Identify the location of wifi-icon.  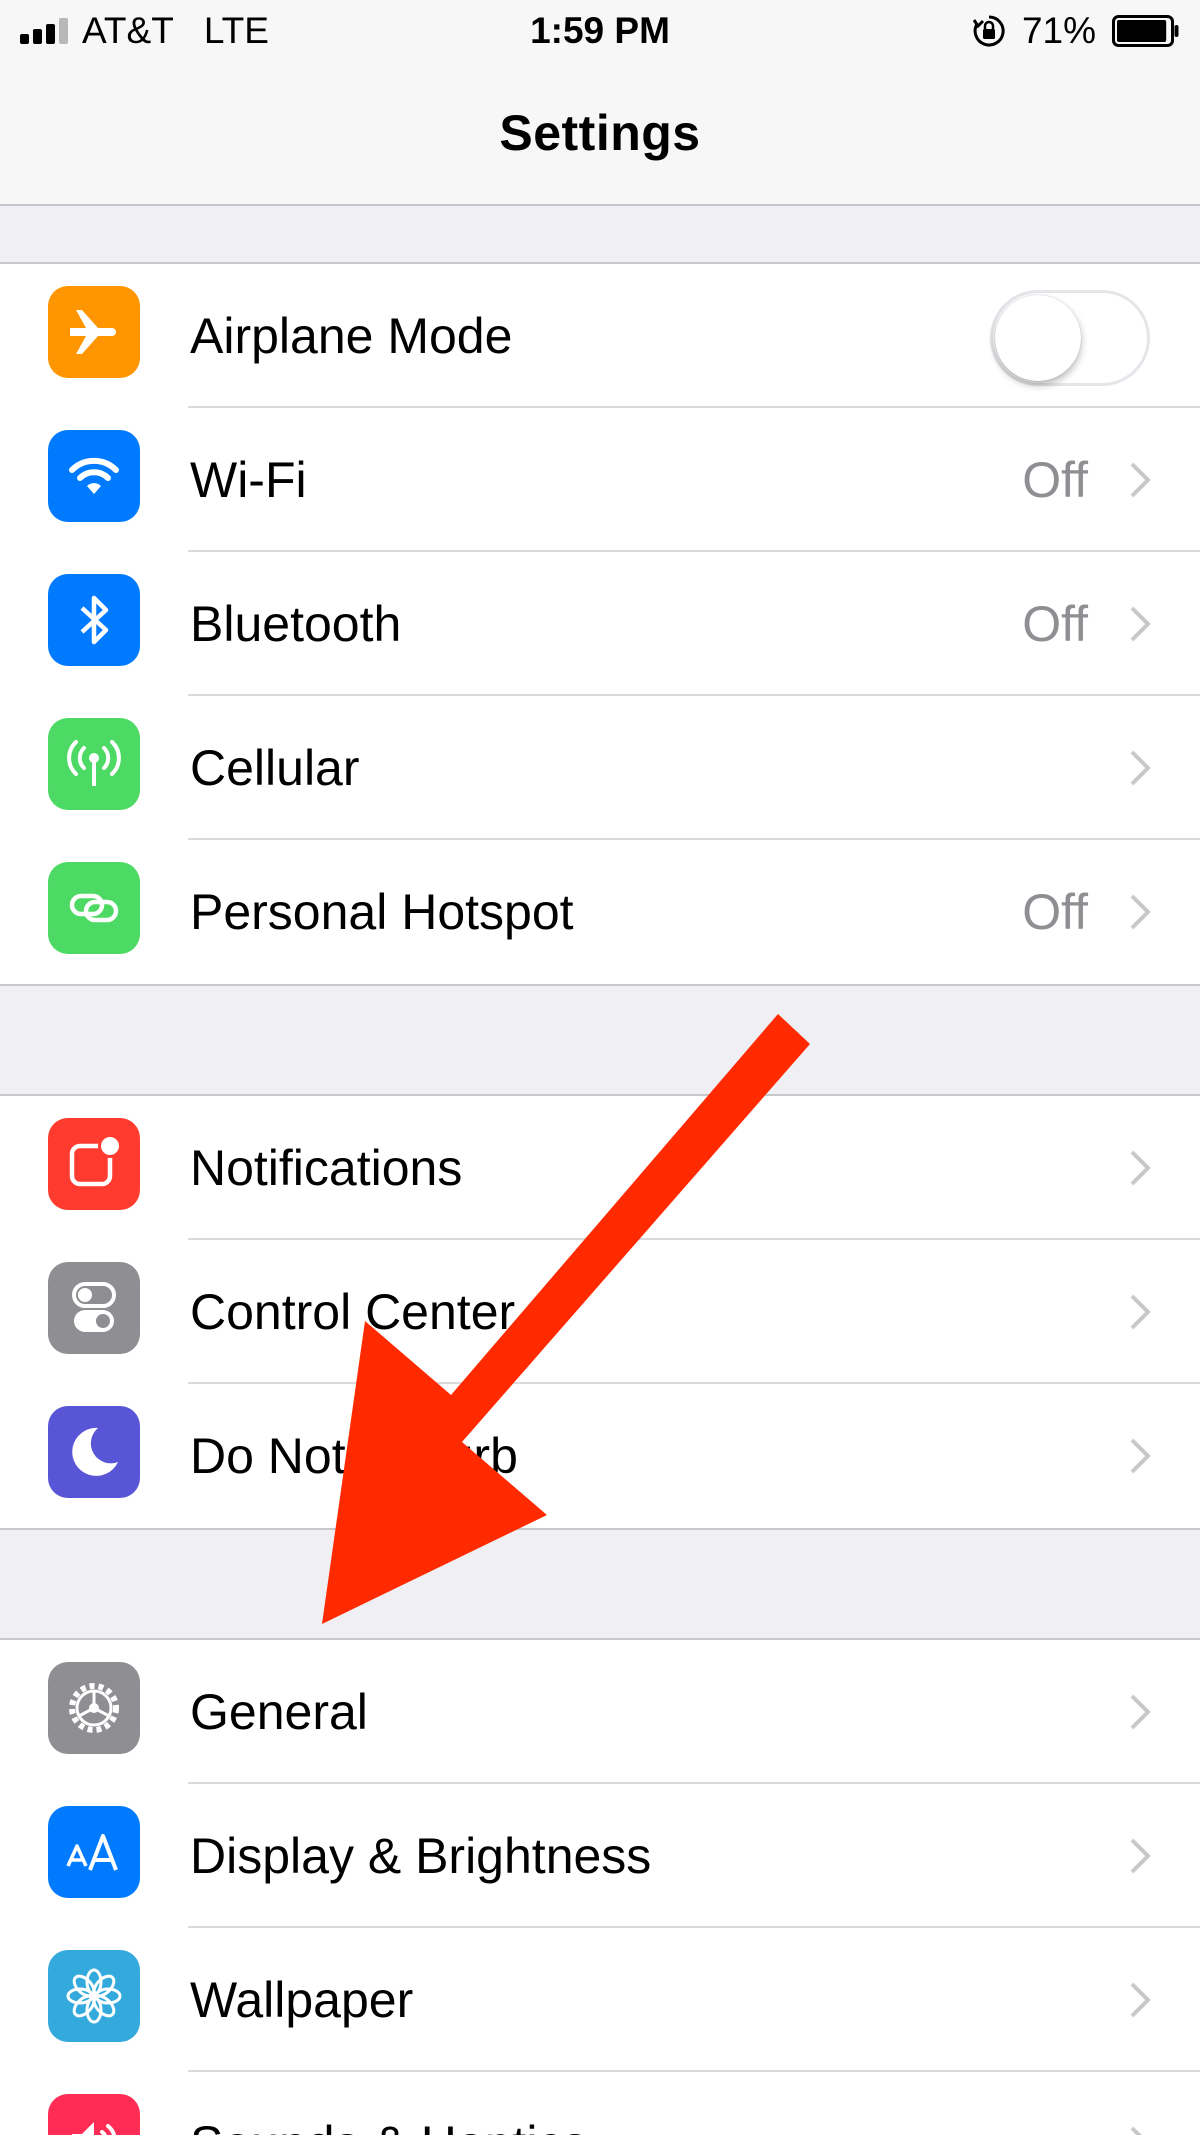
(94, 476).